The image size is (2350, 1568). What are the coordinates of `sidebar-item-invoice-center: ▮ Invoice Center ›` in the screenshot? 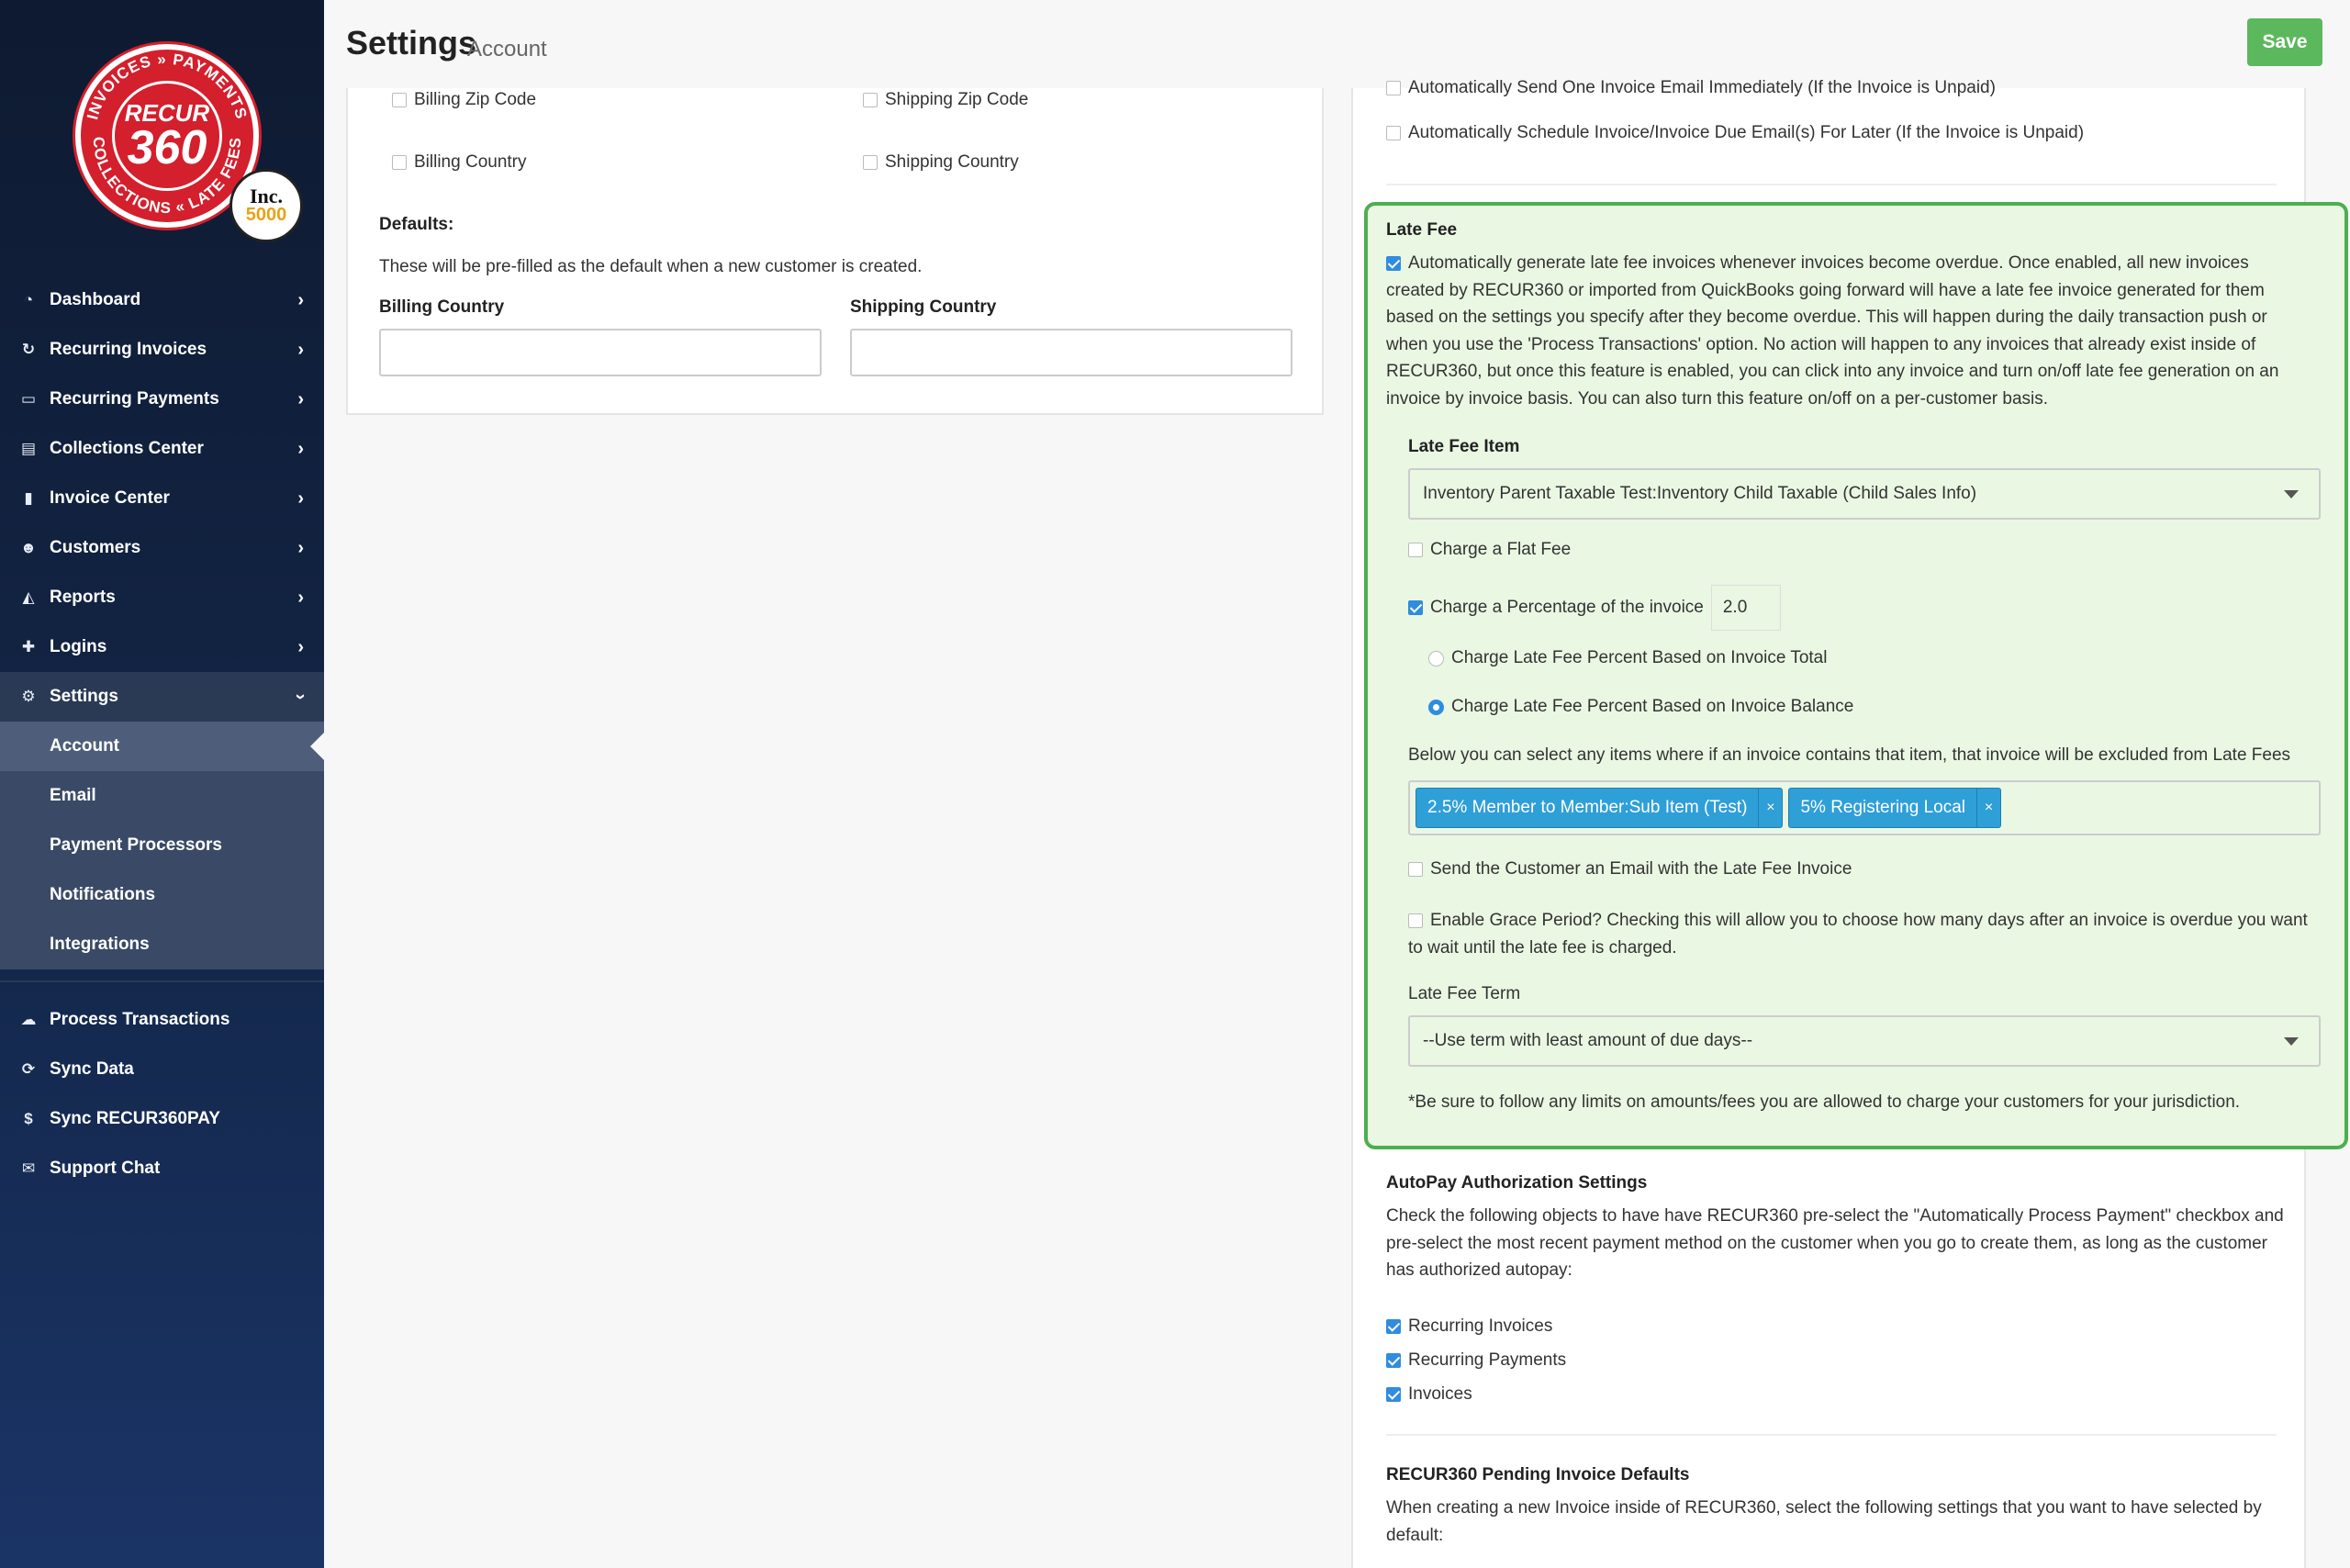 It's located at (162, 498).